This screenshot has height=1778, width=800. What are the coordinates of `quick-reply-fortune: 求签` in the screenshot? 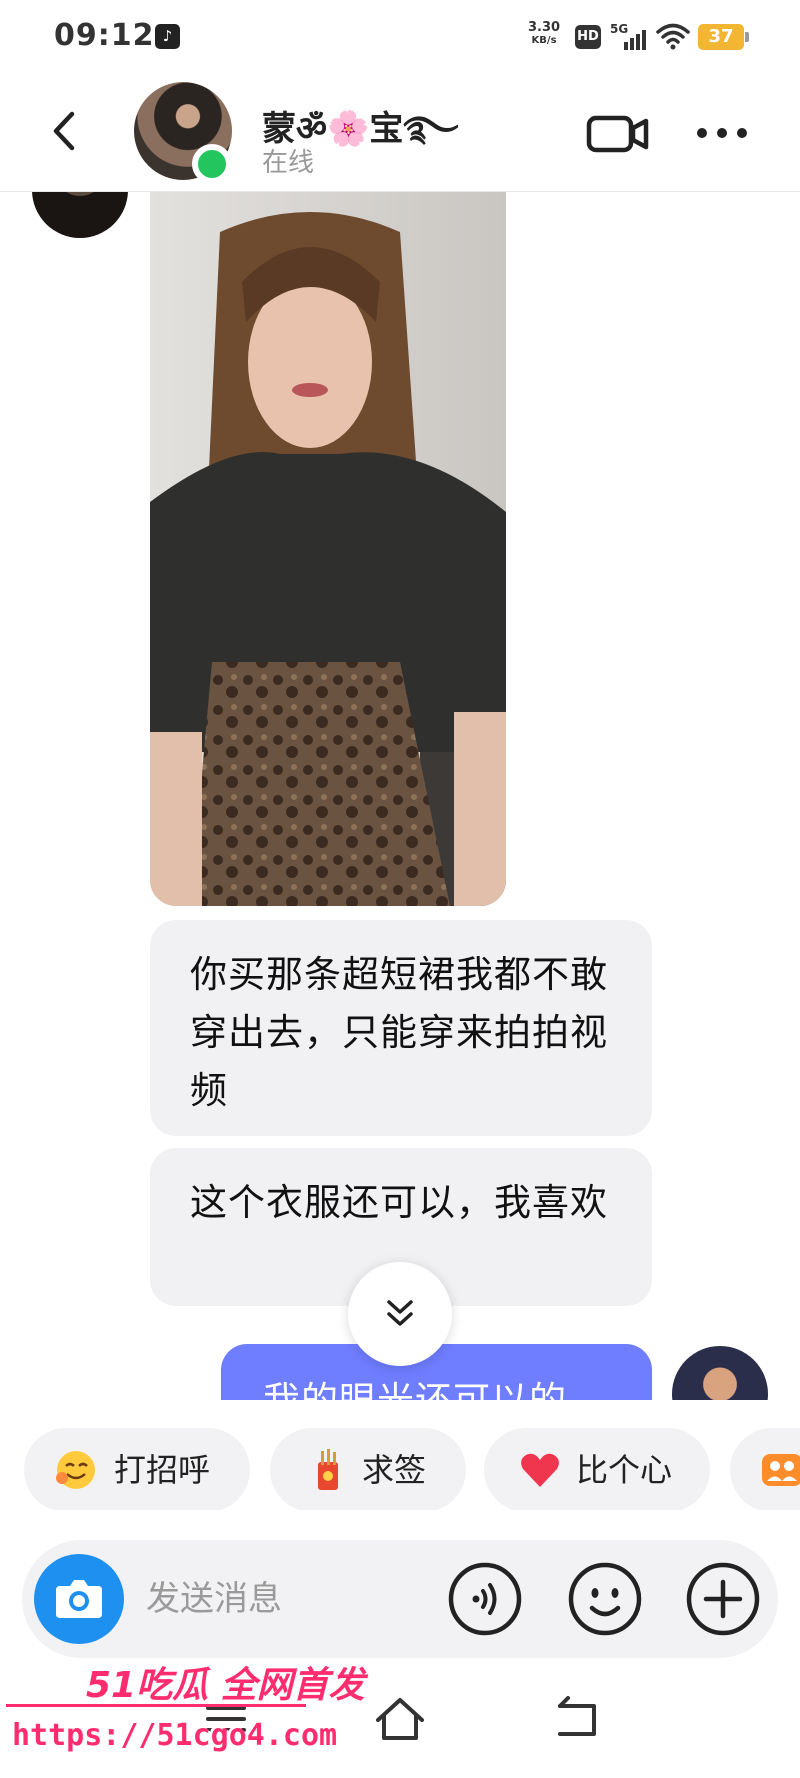 It's located at (368, 1469).